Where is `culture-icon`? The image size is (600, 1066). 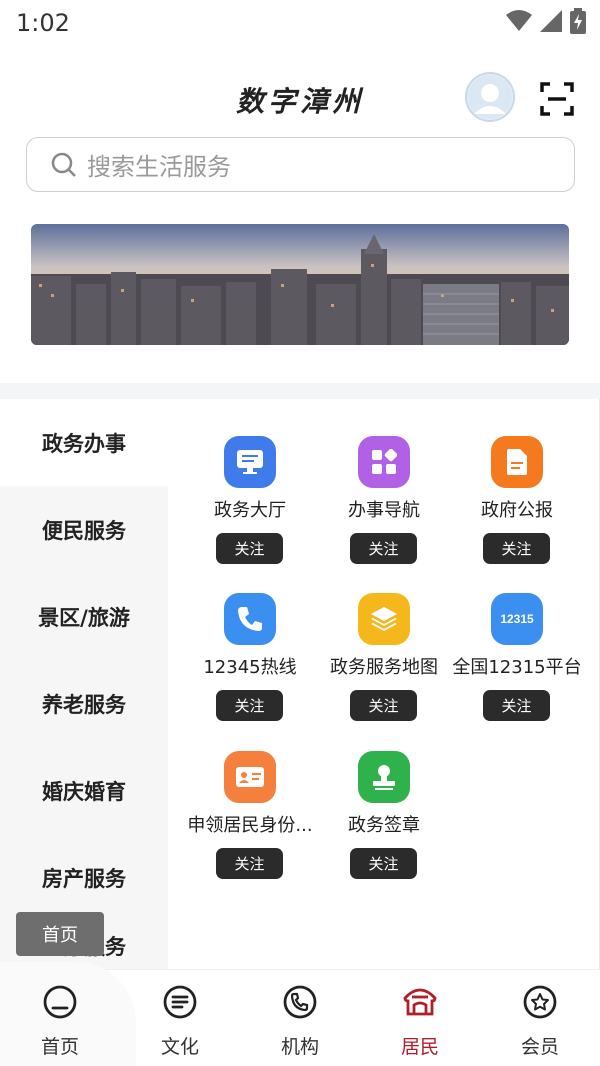
culture-icon is located at coordinates (180, 1002).